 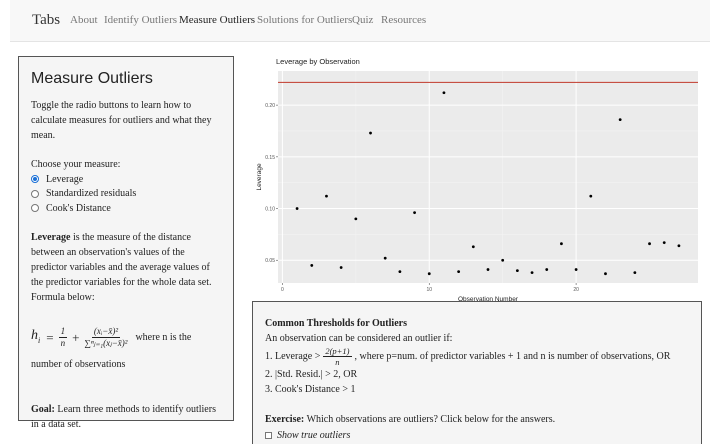 What do you see at coordinates (336, 323) in the screenshot?
I see `thresholds-title: Common Thresholds for Outliers` at bounding box center [336, 323].